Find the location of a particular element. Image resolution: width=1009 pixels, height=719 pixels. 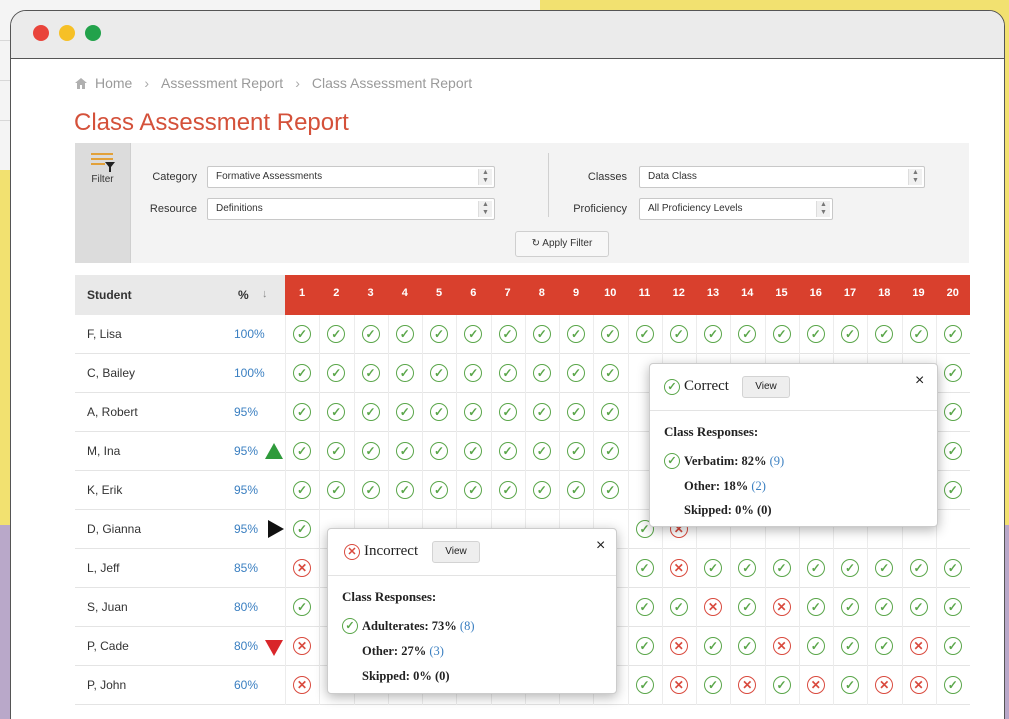

percent-column-header: % is located at coordinates (243, 295).